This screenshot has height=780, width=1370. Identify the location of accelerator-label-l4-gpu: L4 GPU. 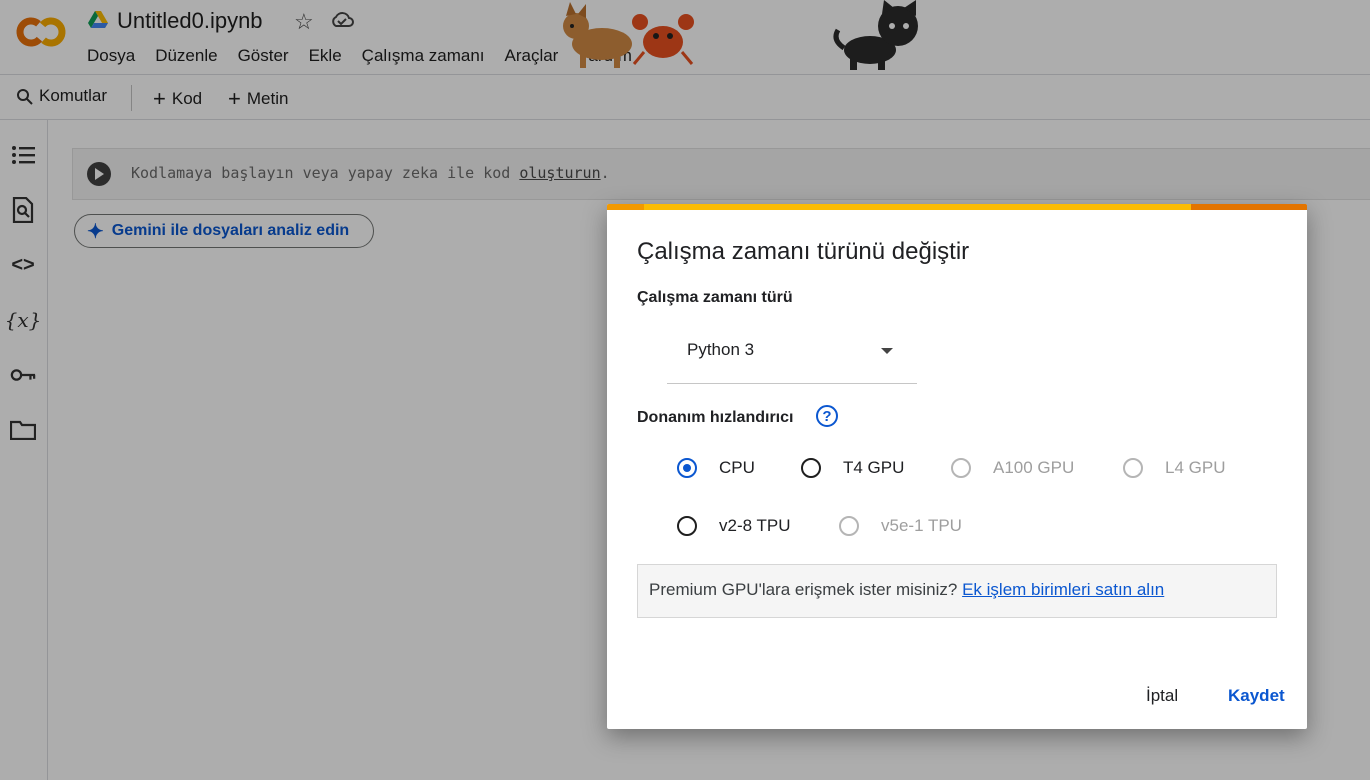
(1195, 467).